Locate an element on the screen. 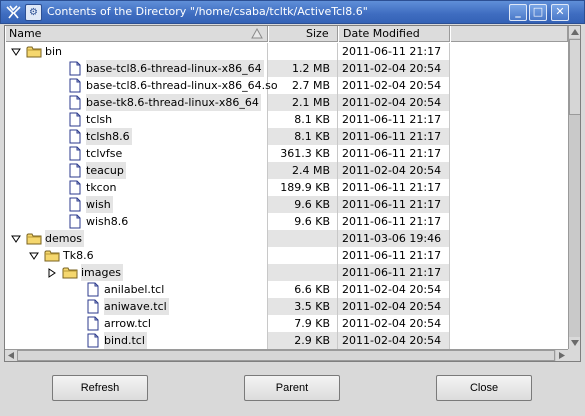  scroll-left-arrow-icon is located at coordinates (11, 355).